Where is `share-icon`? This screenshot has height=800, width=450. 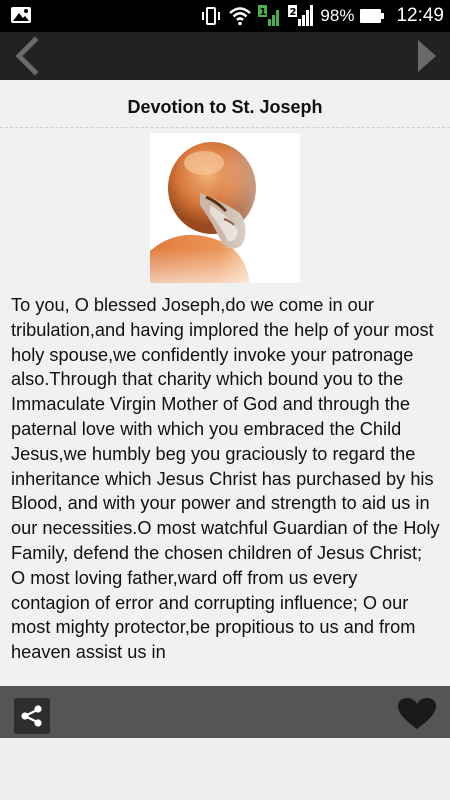
share-icon is located at coordinates (31, 716).